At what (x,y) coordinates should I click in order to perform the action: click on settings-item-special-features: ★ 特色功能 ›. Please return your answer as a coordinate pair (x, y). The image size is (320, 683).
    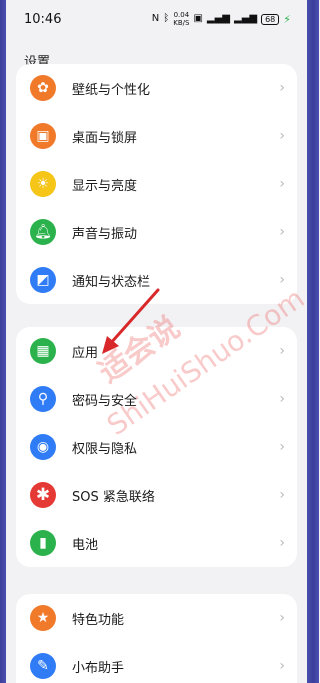
    Looking at the image, I should click on (156, 618).